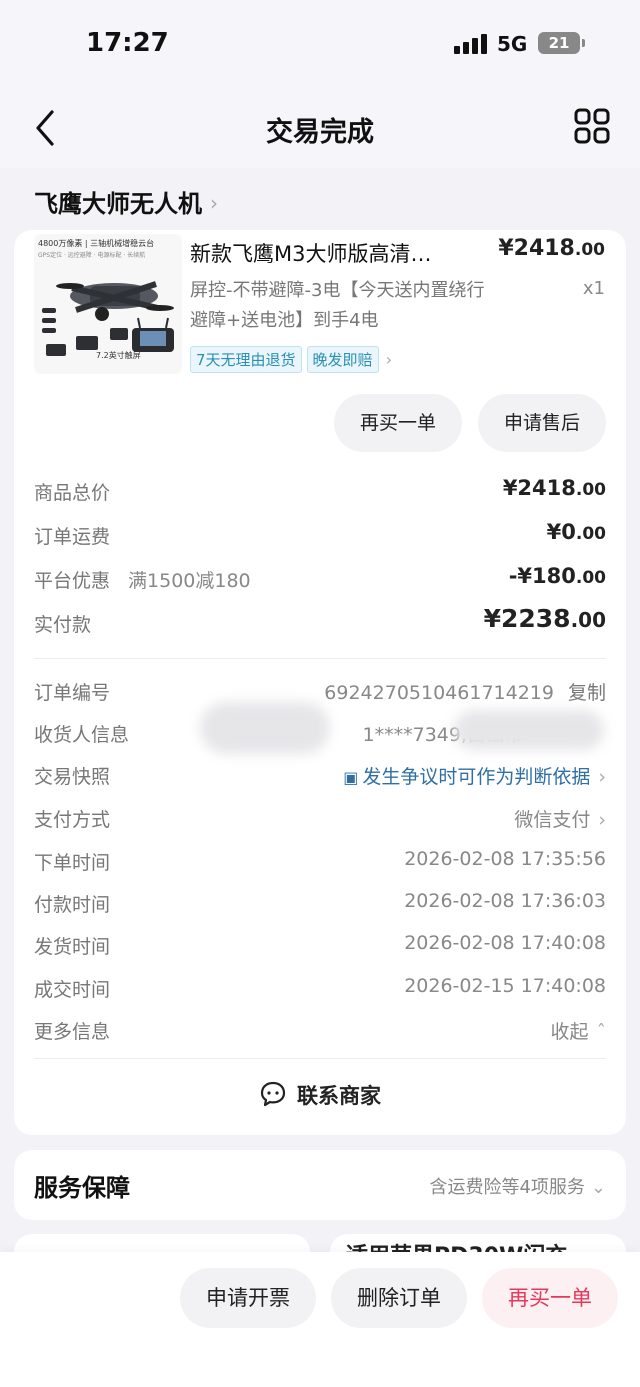  What do you see at coordinates (320, 536) in the screenshot?
I see `shipping-row: 订单运费 ¥0.00` at bounding box center [320, 536].